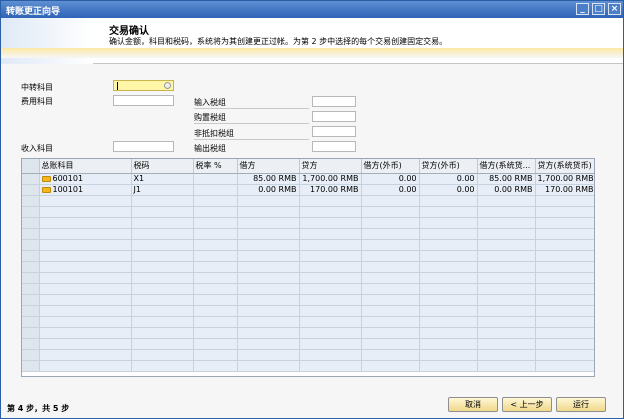 This screenshot has width=624, height=419. Describe the element at coordinates (334, 146) in the screenshot. I see `output-tax-field` at that location.